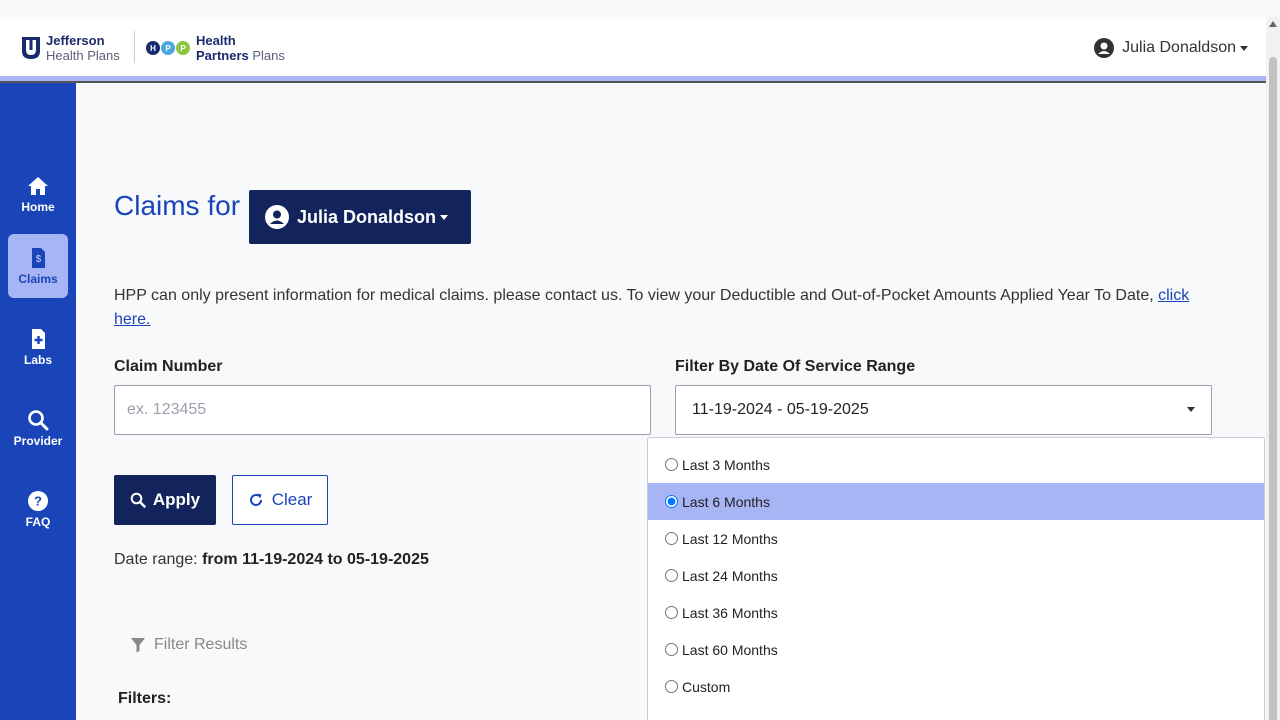 The image size is (1280, 720). I want to click on clear-label: Clear, so click(292, 499).